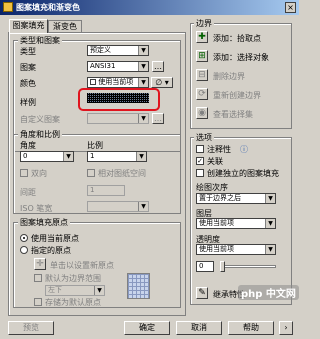  I want to click on type-select: 预定义 ▼, so click(118, 50).